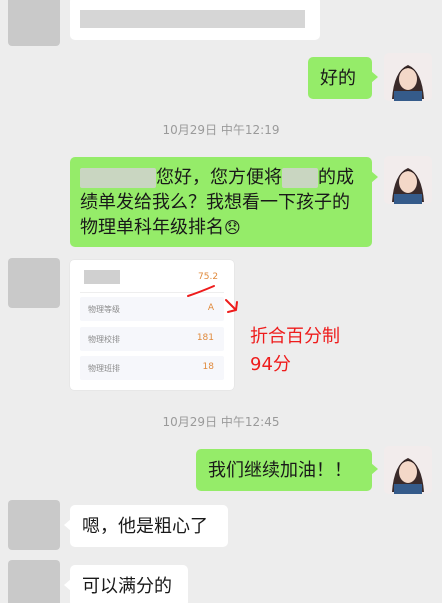  Describe the element at coordinates (280, 470) in the screenshot. I see `message-text: 我们继续加油！！` at that location.